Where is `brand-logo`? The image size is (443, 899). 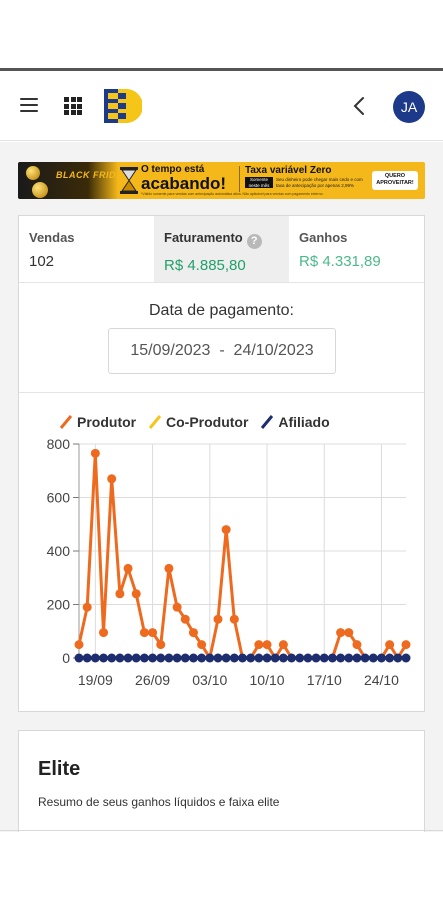 brand-logo is located at coordinates (123, 106).